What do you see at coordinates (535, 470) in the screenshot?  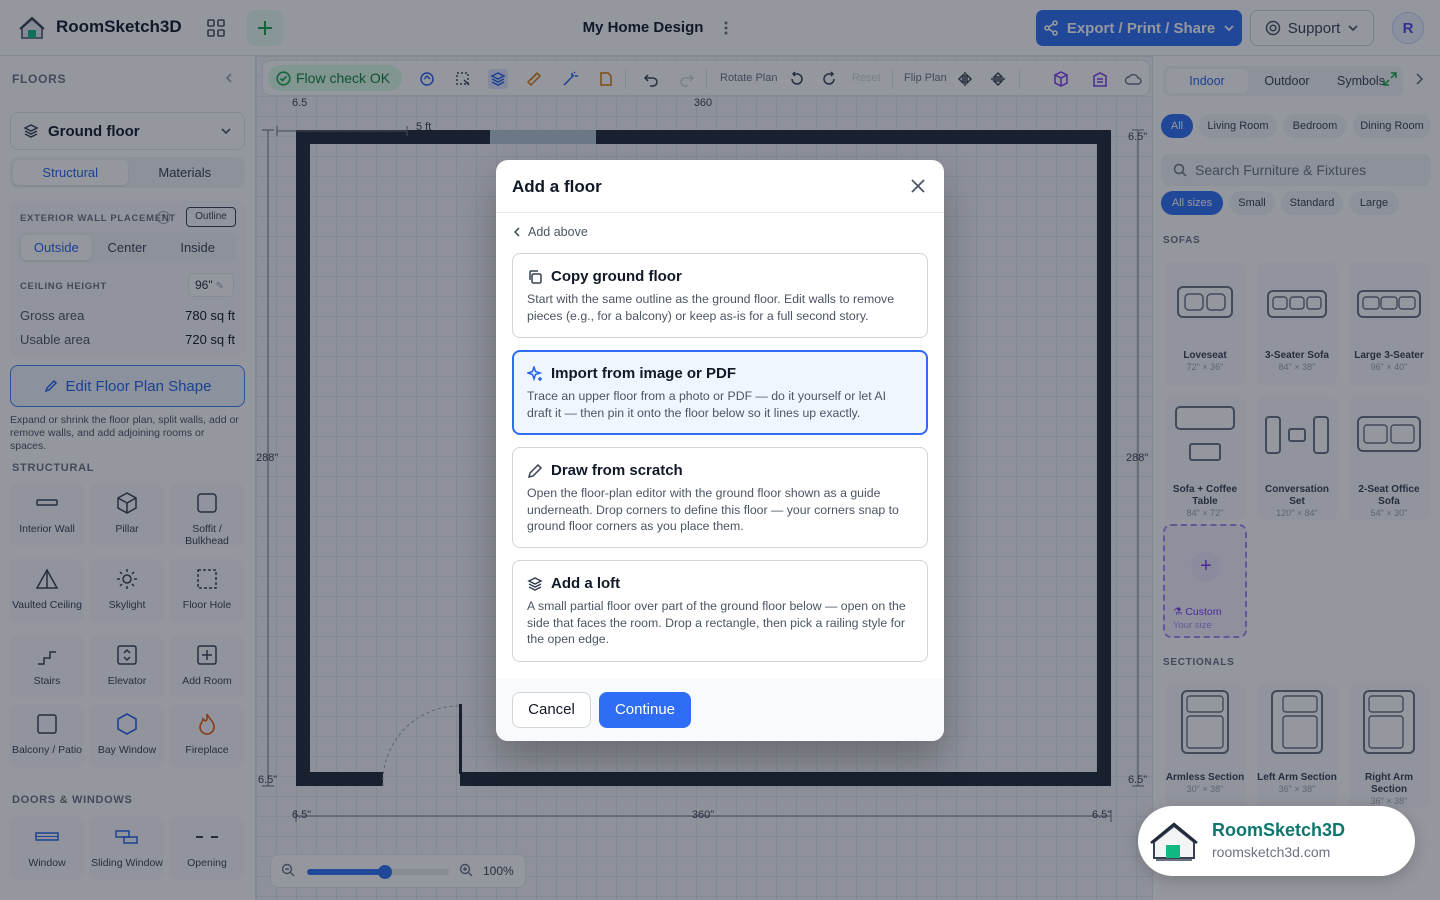 I see `pencil-icon` at bounding box center [535, 470].